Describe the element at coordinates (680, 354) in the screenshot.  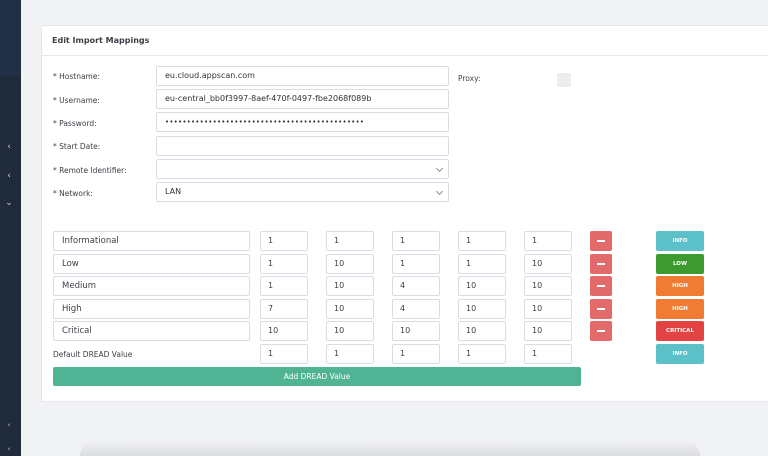
I see `default-severity-badge: INFO` at that location.